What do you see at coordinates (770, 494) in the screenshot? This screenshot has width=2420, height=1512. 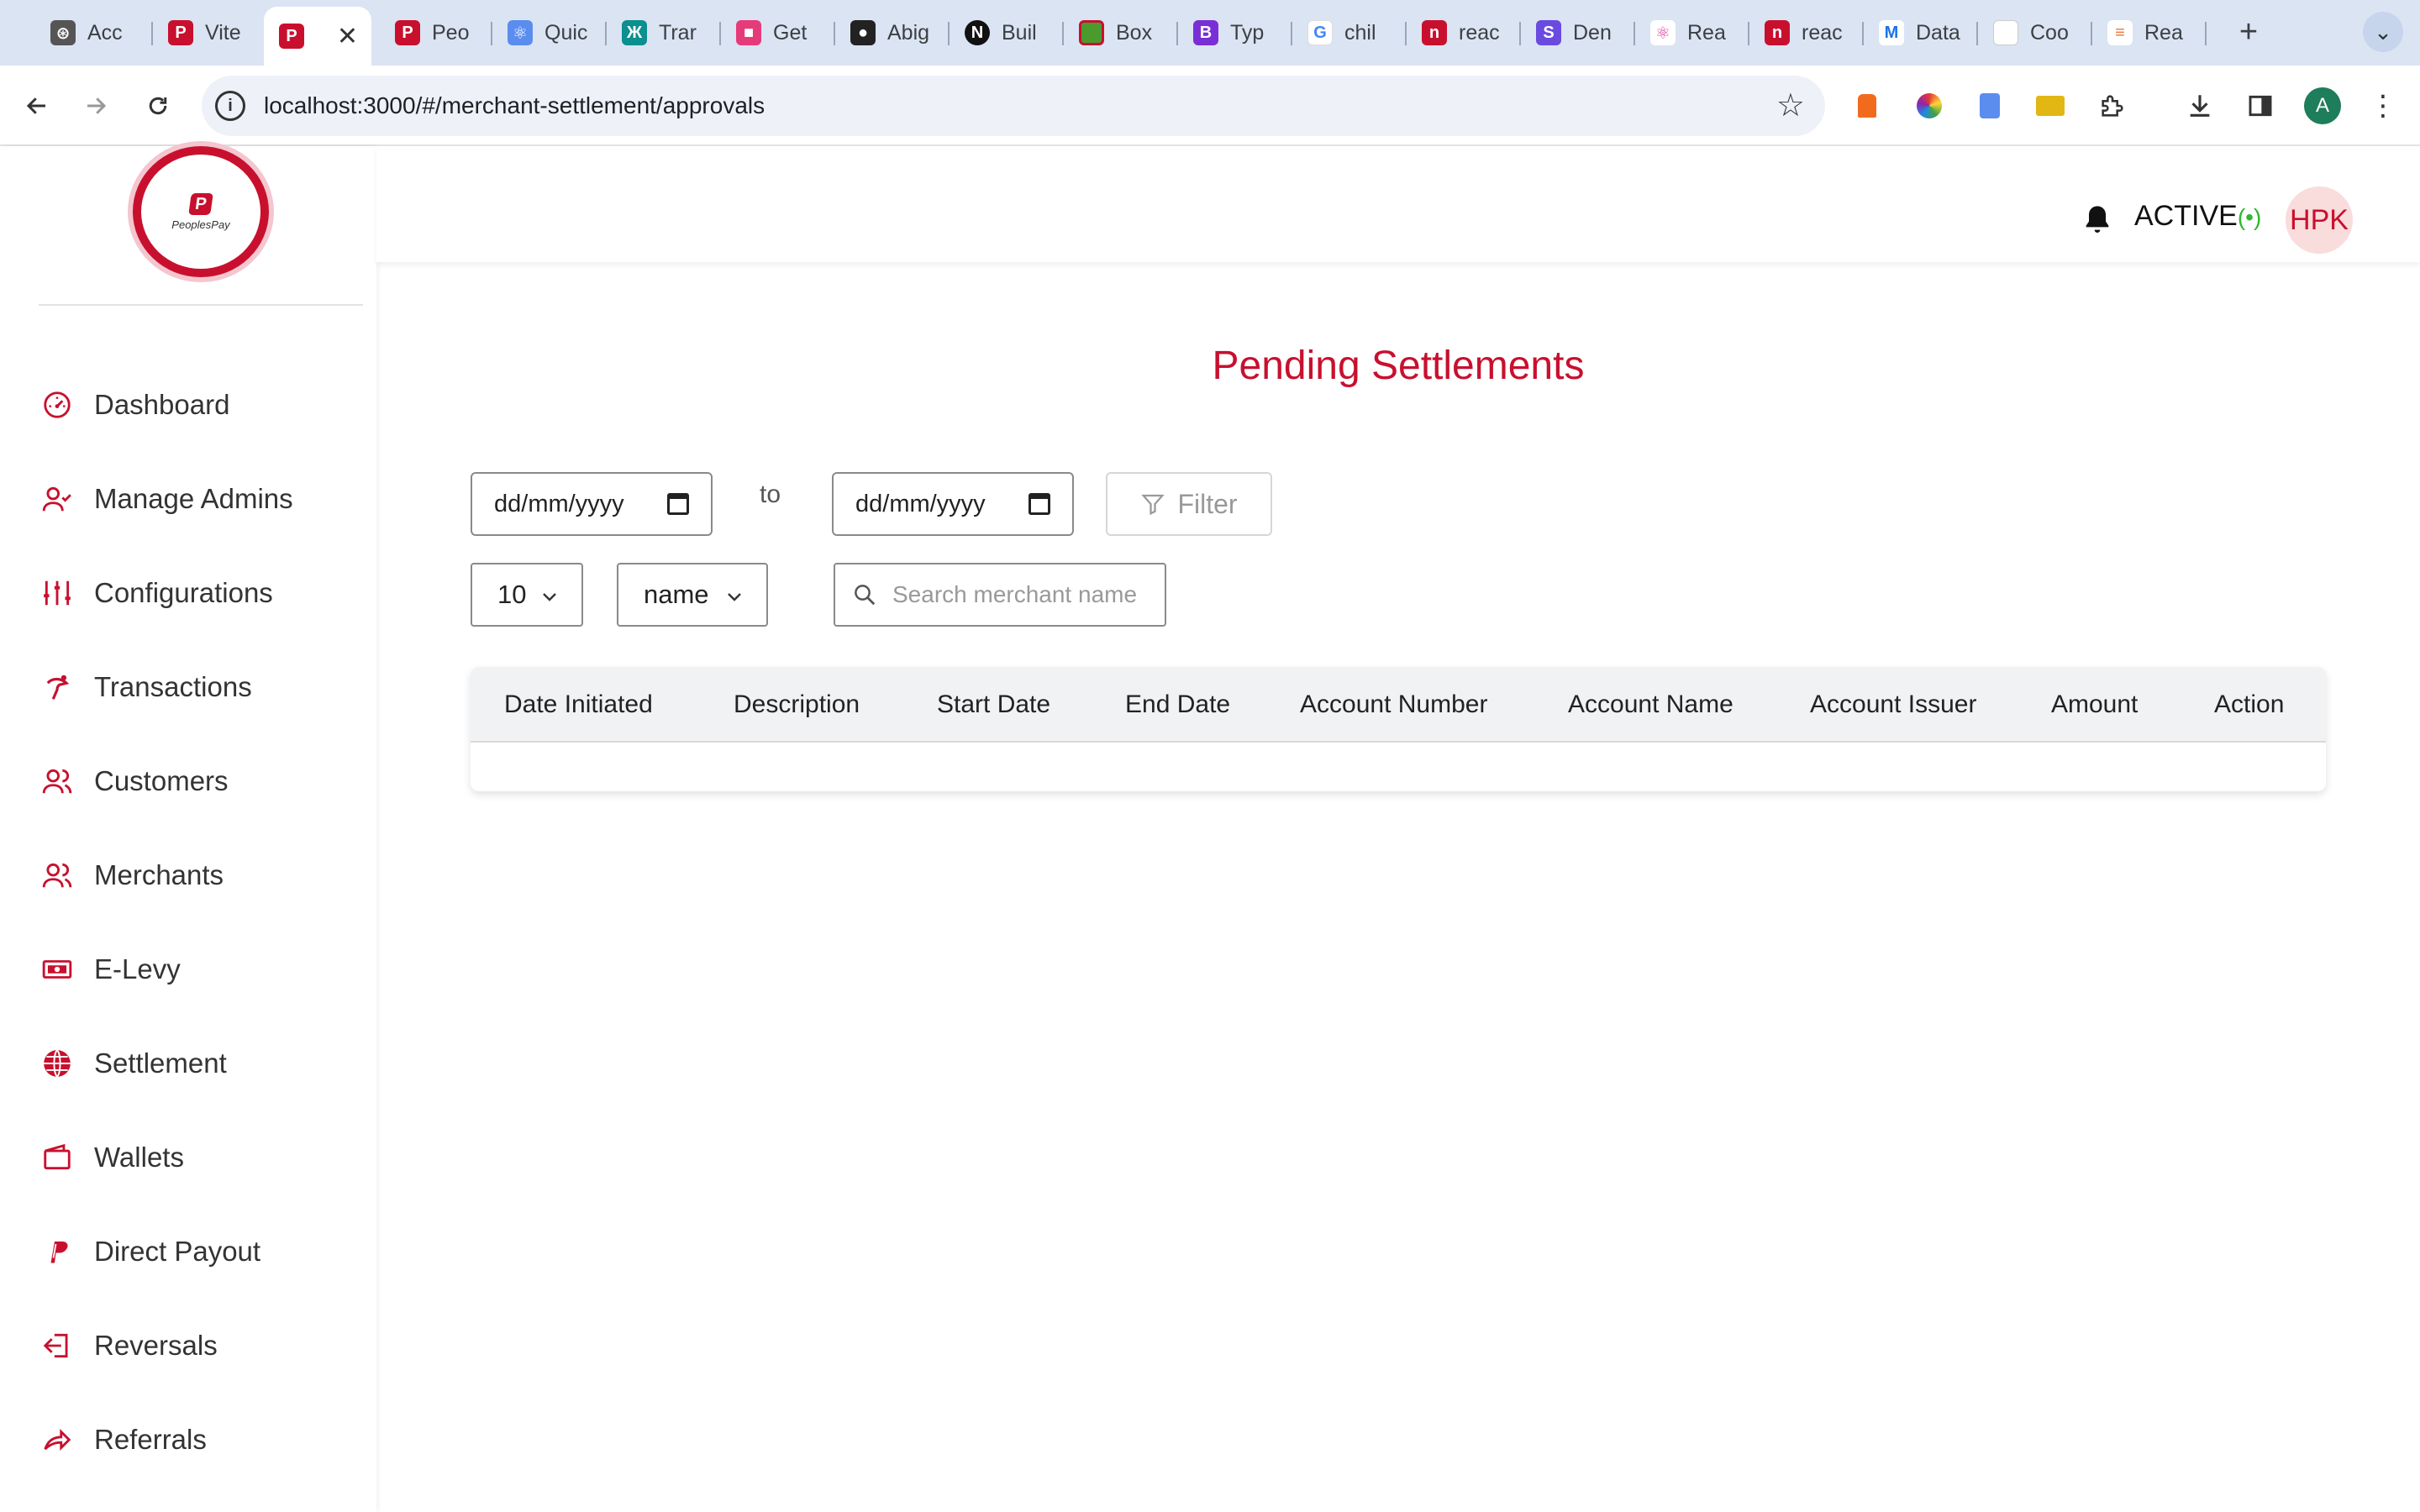 I see `date-range-separator: to` at bounding box center [770, 494].